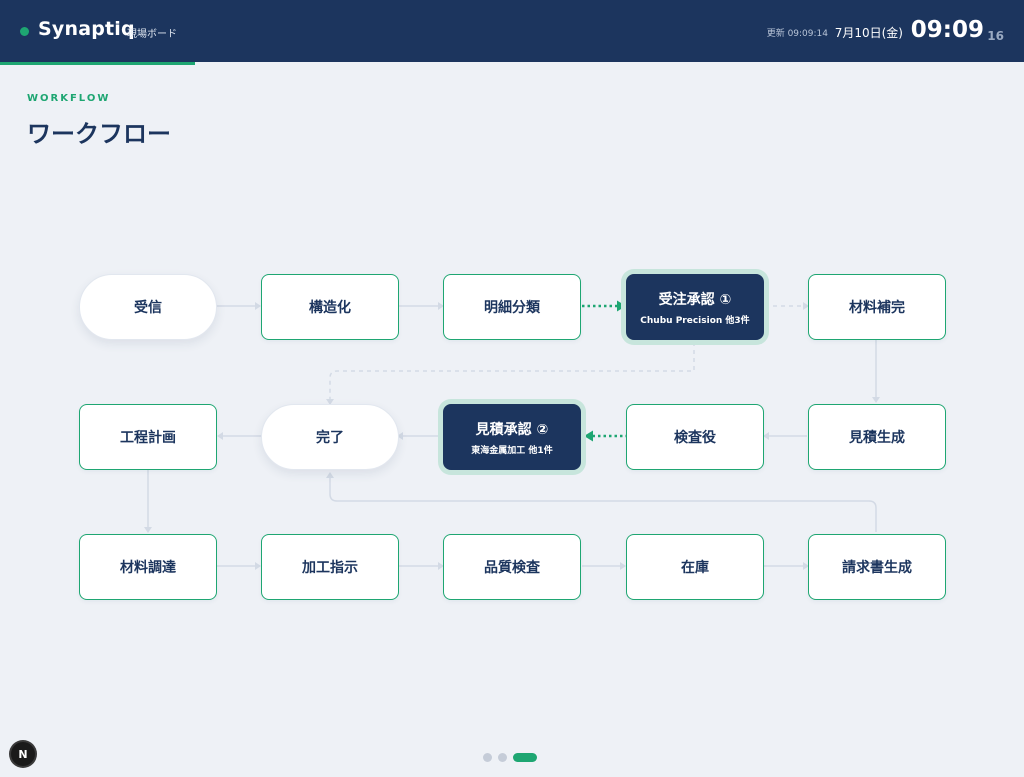 The image size is (1024, 777). I want to click on node-label: 在庫, so click(695, 568).